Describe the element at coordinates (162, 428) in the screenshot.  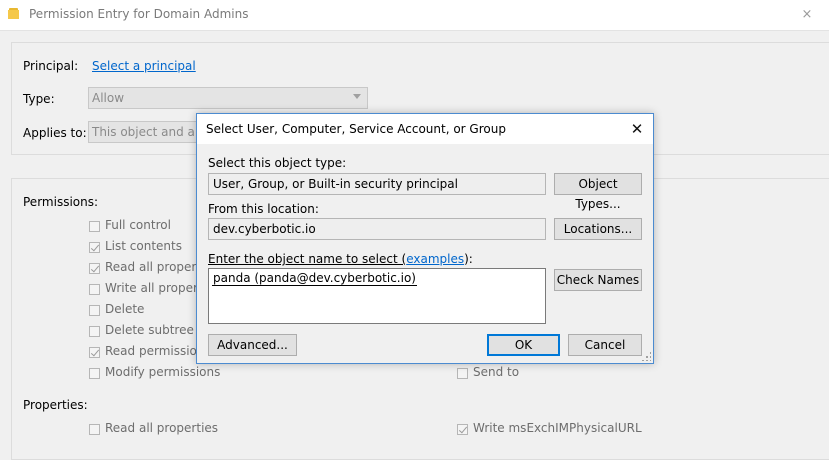
I see `permission-label: Read all properties` at that location.